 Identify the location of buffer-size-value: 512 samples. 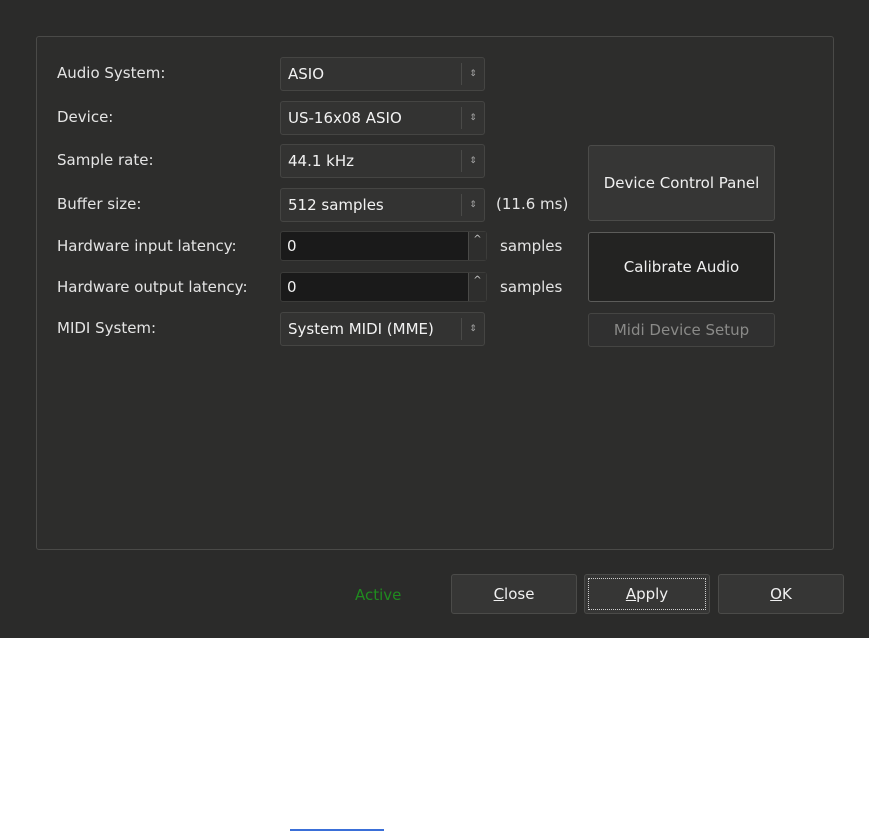
(336, 205).